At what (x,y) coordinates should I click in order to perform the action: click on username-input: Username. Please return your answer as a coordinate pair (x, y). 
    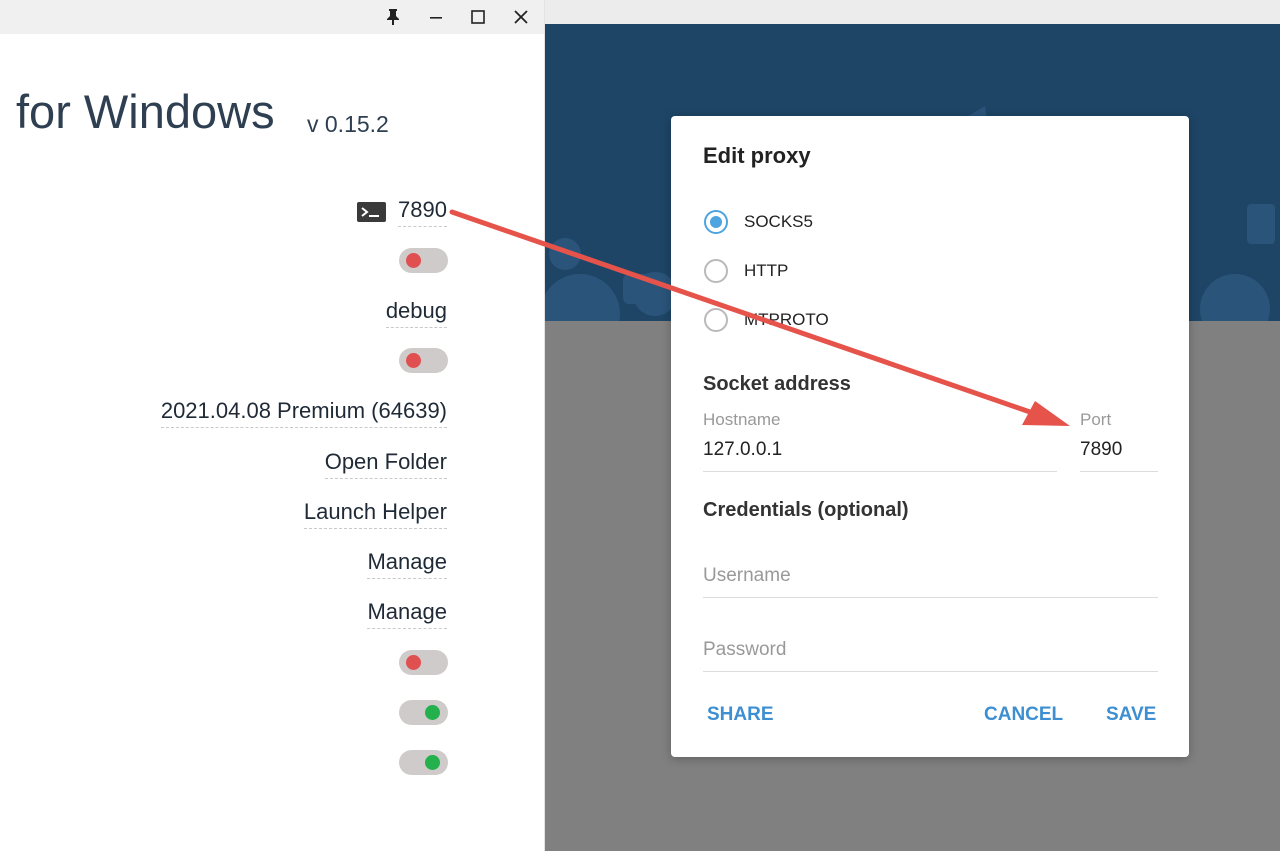
    Looking at the image, I should click on (747, 576).